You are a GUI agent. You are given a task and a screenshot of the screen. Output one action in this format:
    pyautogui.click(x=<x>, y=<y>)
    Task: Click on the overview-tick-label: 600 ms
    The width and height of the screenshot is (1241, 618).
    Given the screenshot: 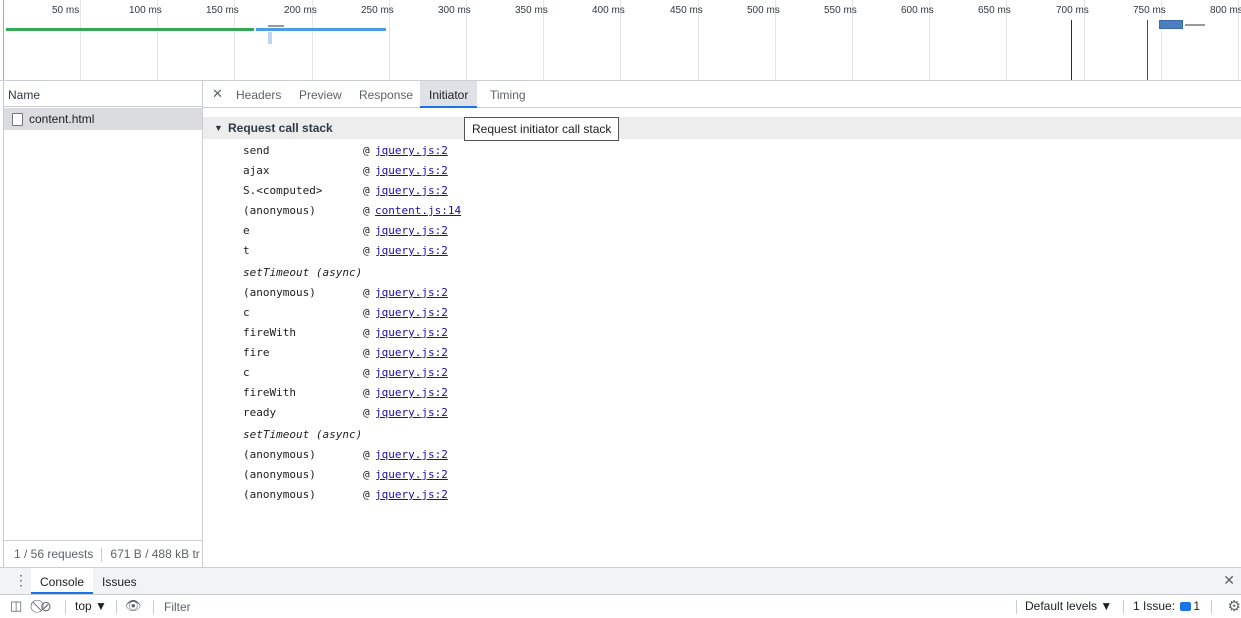 What is the action you would take?
    pyautogui.click(x=917, y=10)
    